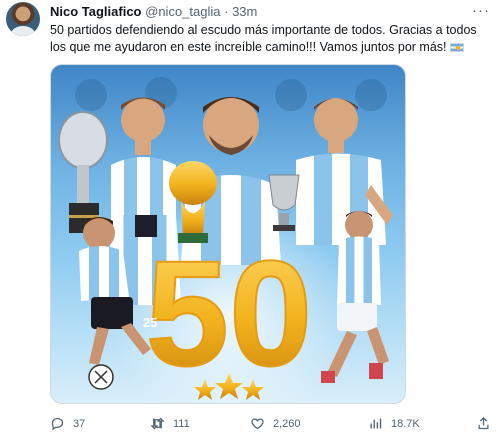 This screenshot has height=440, width=500. What do you see at coordinates (157, 423) in the screenshot?
I see `retweet-icon` at bounding box center [157, 423].